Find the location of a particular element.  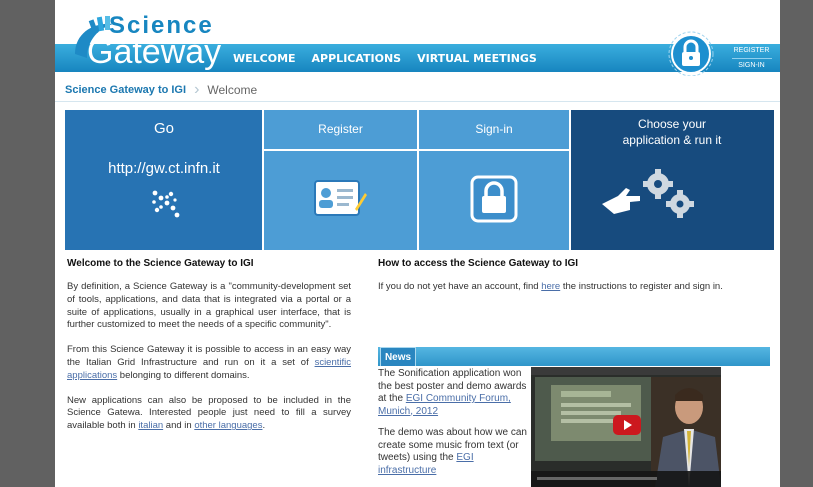

register-link: REGISTER is located at coordinates (752, 51).